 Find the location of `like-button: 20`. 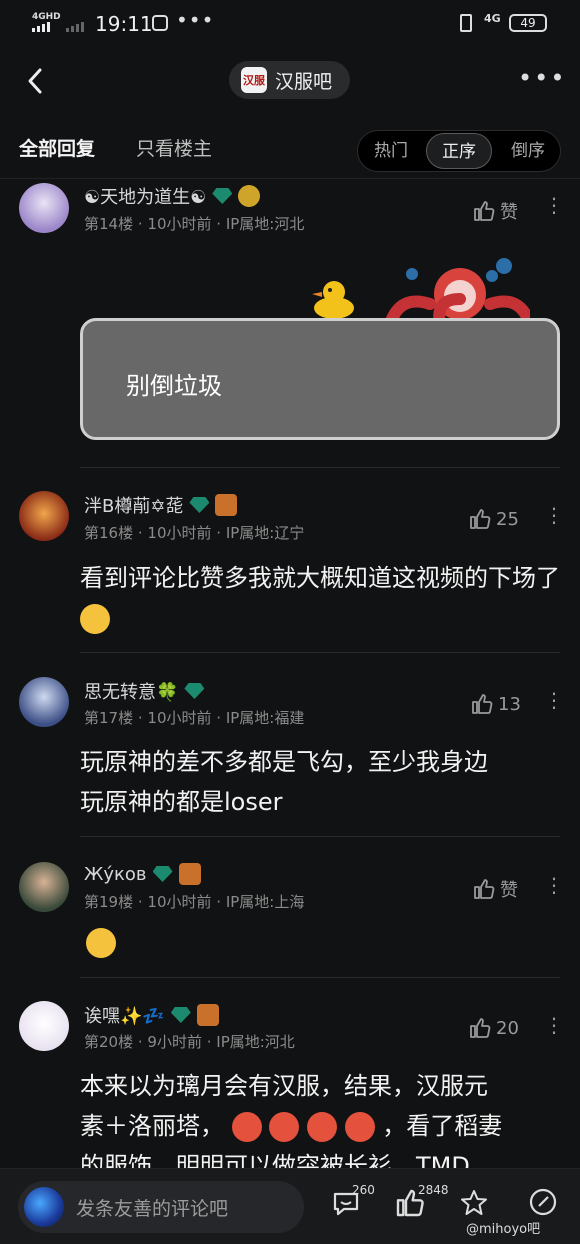

like-button: 20 is located at coordinates (493, 1028).